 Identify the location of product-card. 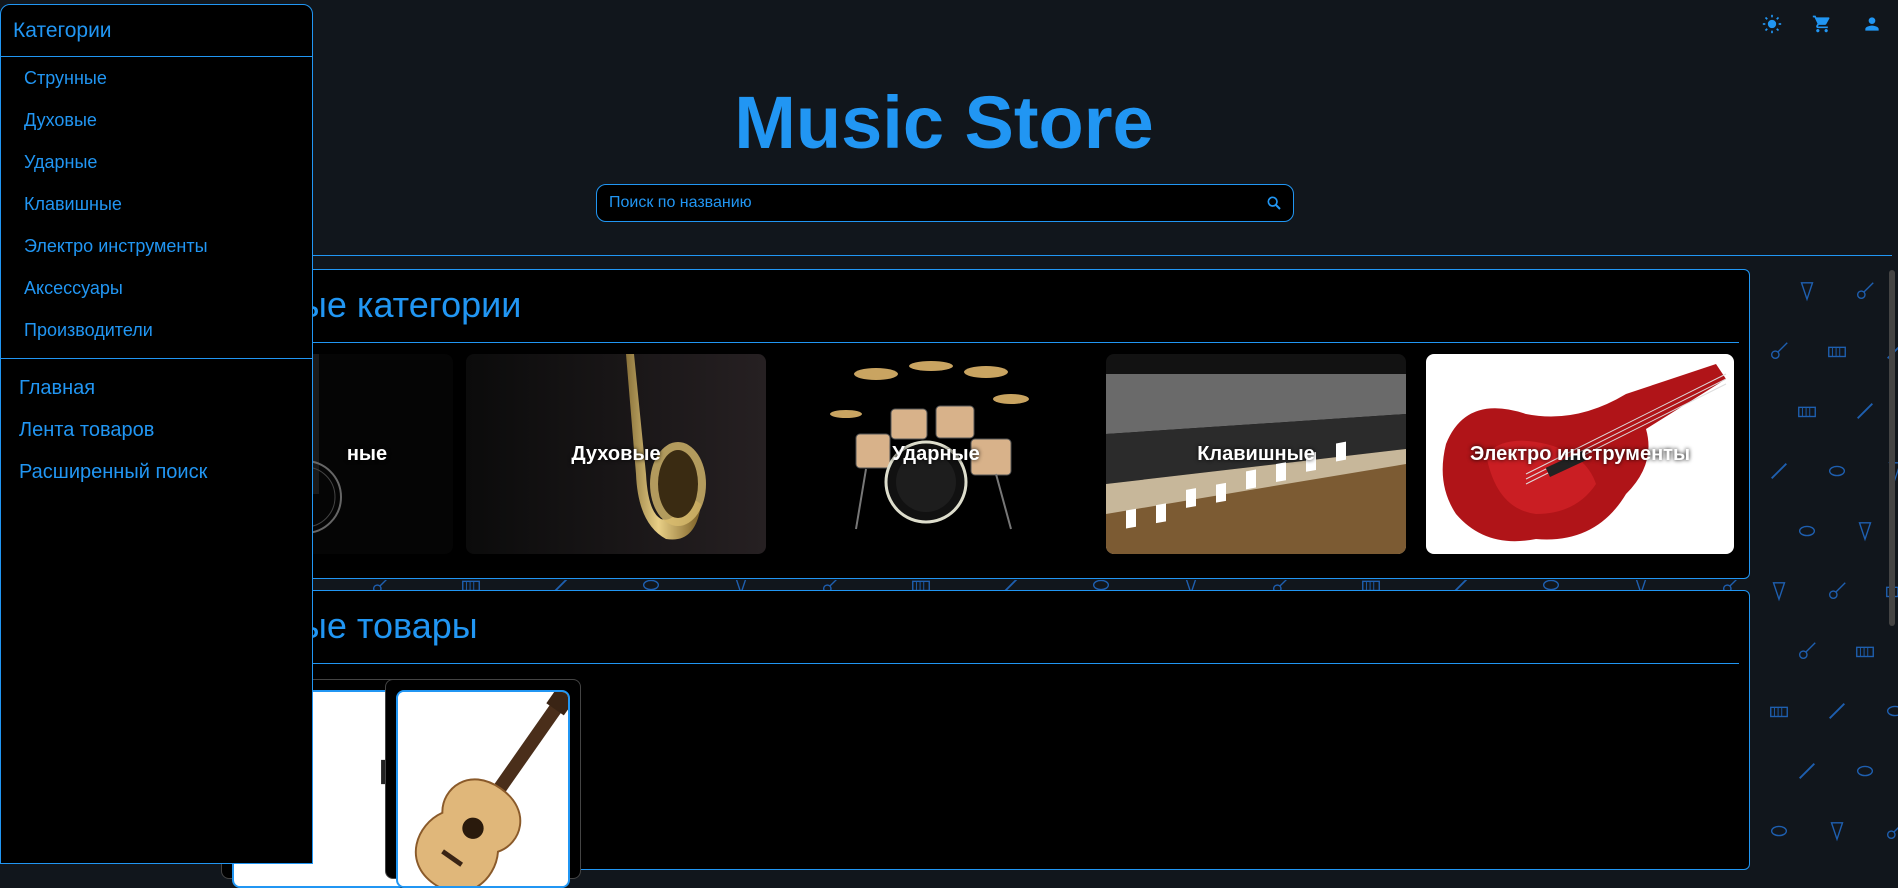
(483, 783).